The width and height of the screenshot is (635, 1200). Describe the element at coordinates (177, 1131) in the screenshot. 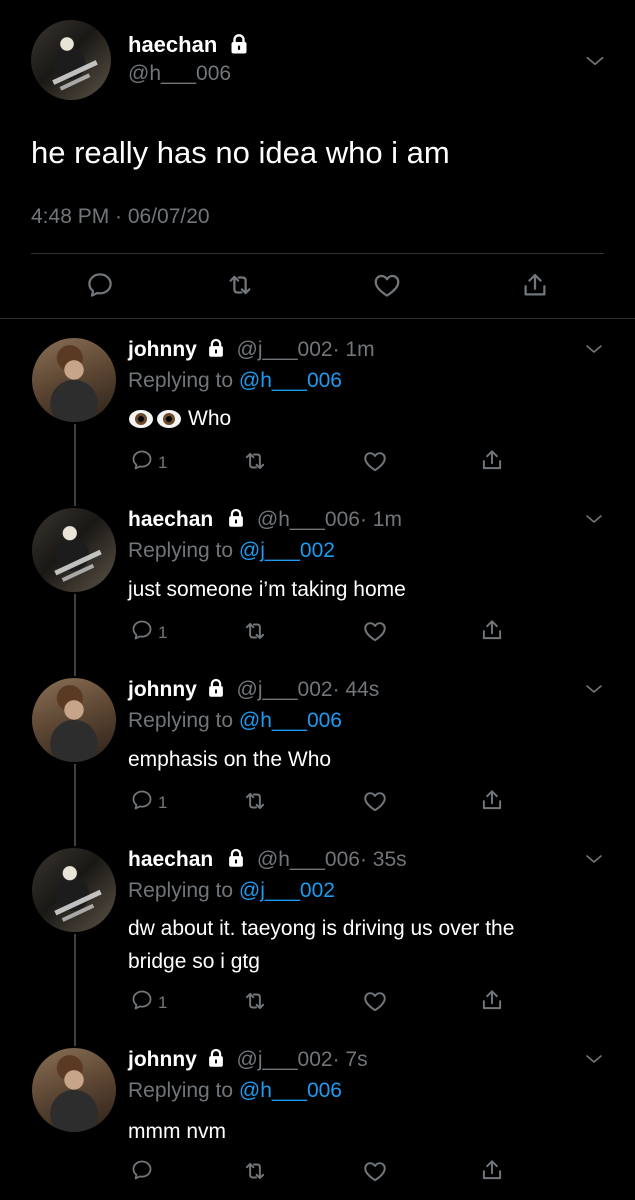

I see `tweet-text: mmm nvm` at that location.